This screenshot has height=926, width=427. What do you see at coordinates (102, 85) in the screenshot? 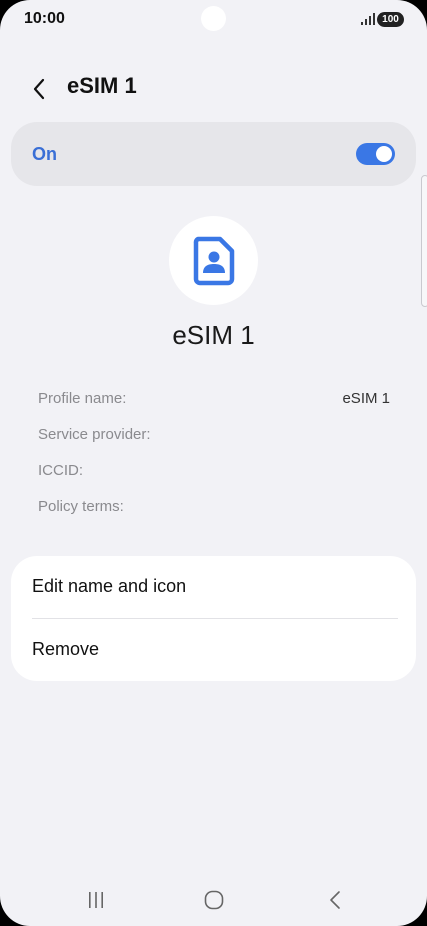
I see `page-title: eSIM 1` at bounding box center [102, 85].